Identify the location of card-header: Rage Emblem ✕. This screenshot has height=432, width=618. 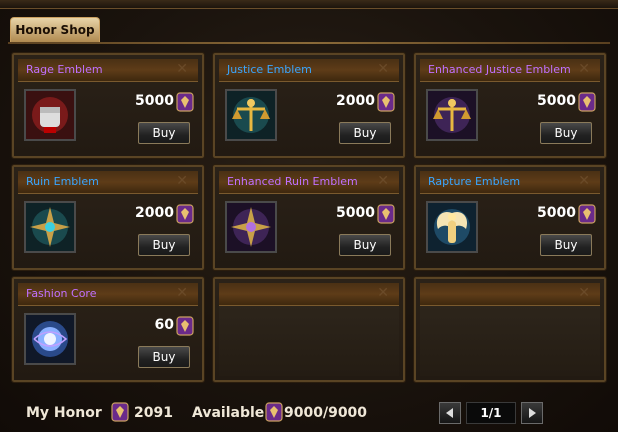
(108, 70).